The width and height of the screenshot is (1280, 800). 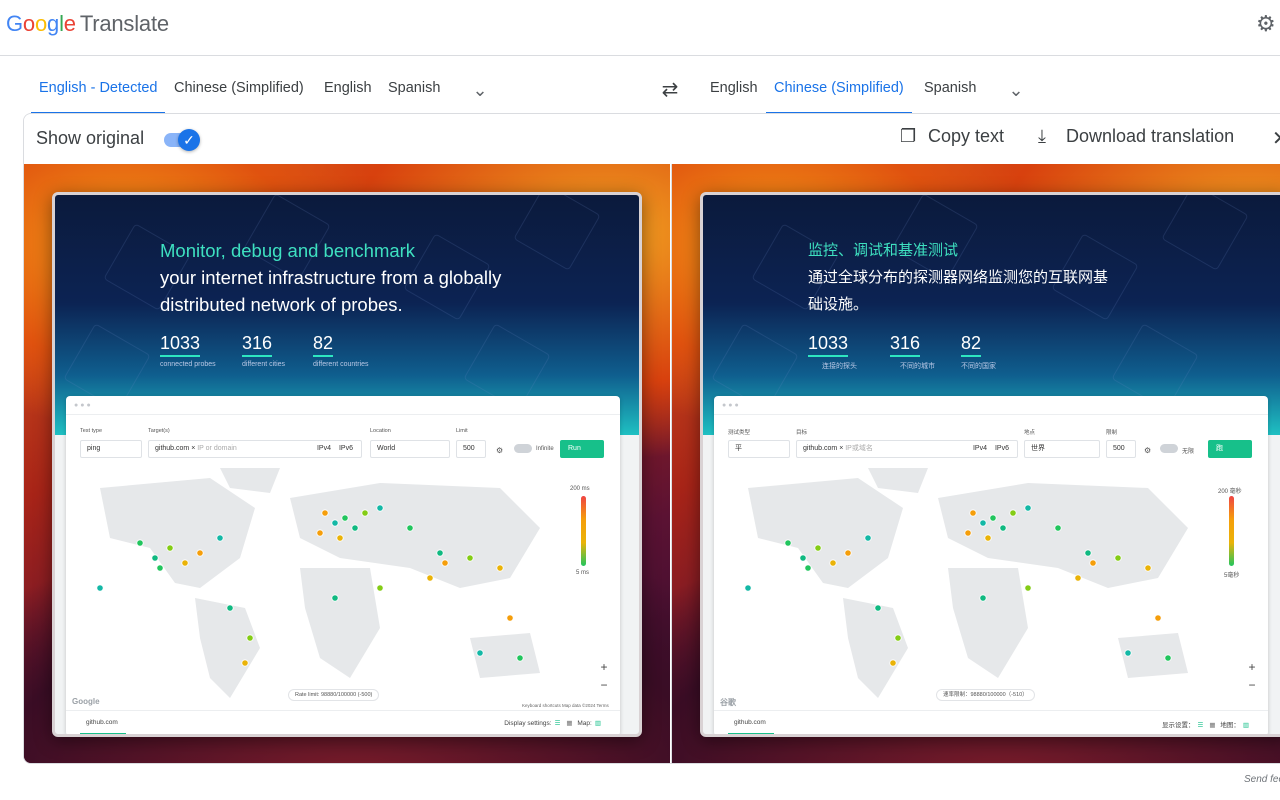 I want to click on download-translation-button: ⤓ Download translation, so click(x=1136, y=136).